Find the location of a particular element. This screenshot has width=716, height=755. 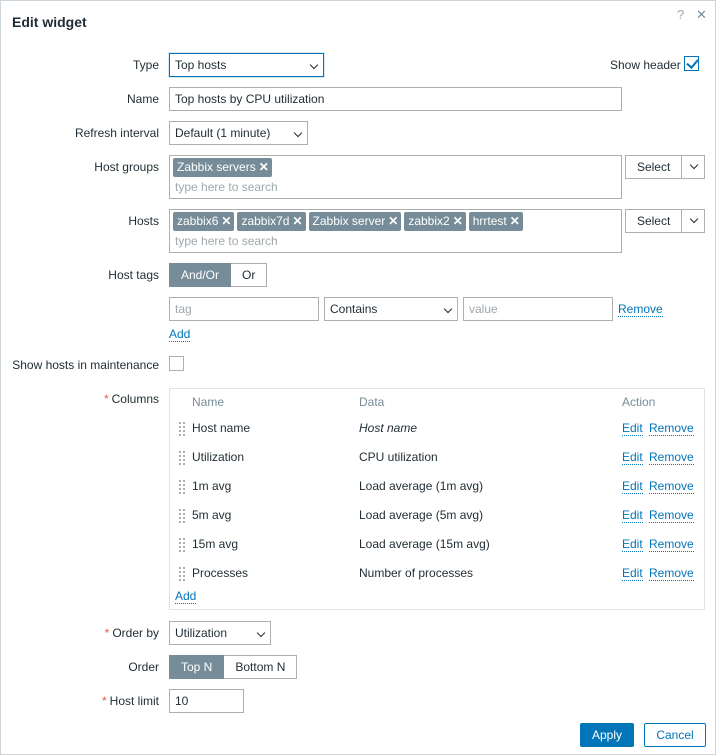

host-tags-evaltype: And/Or Or is located at coordinates (218, 275).